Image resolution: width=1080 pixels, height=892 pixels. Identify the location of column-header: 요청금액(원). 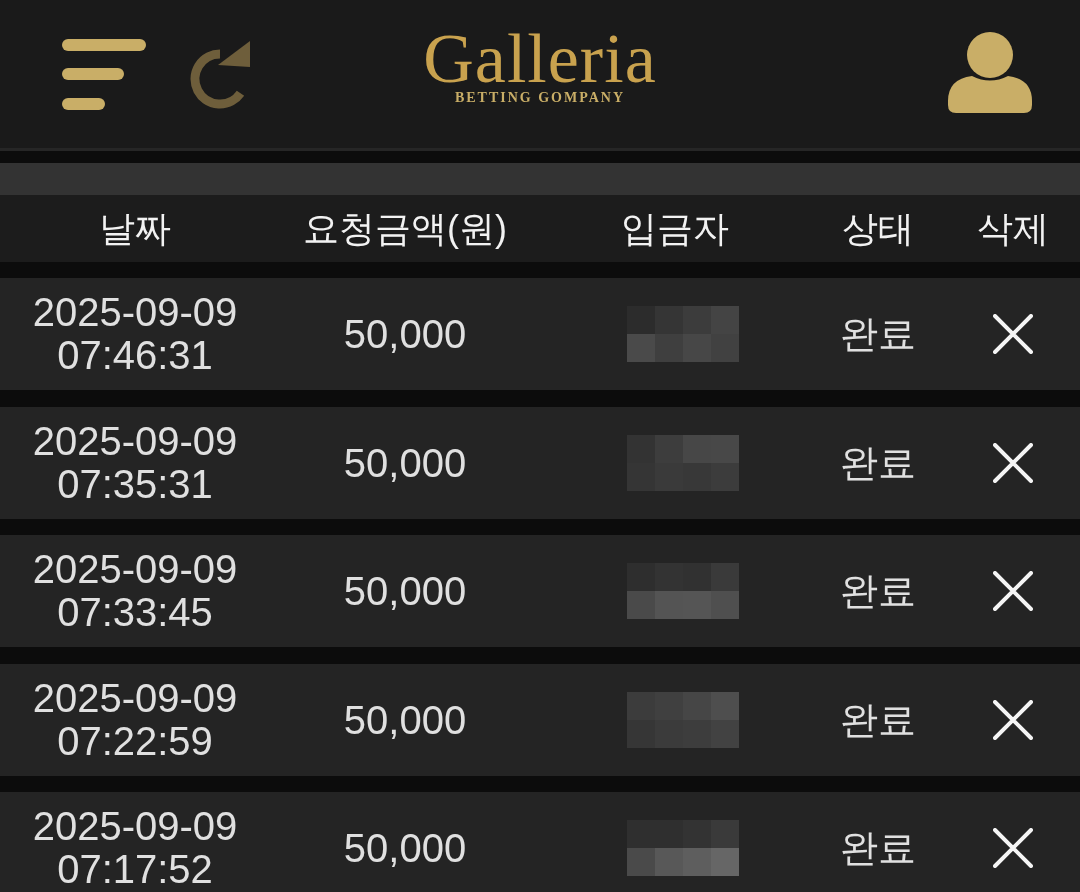
(405, 228).